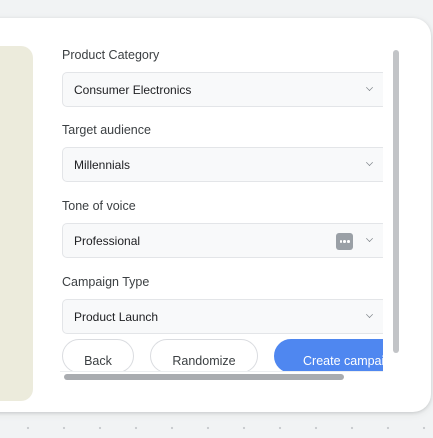  What do you see at coordinates (204, 356) in the screenshot?
I see `randomize-button: Randomize` at bounding box center [204, 356].